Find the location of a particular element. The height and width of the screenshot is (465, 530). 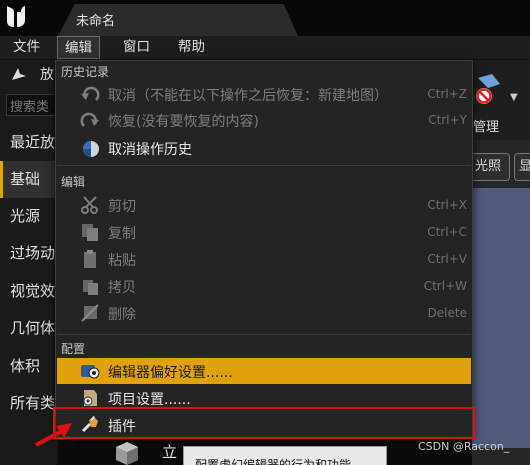

delete-label: 删除 is located at coordinates (122, 315).